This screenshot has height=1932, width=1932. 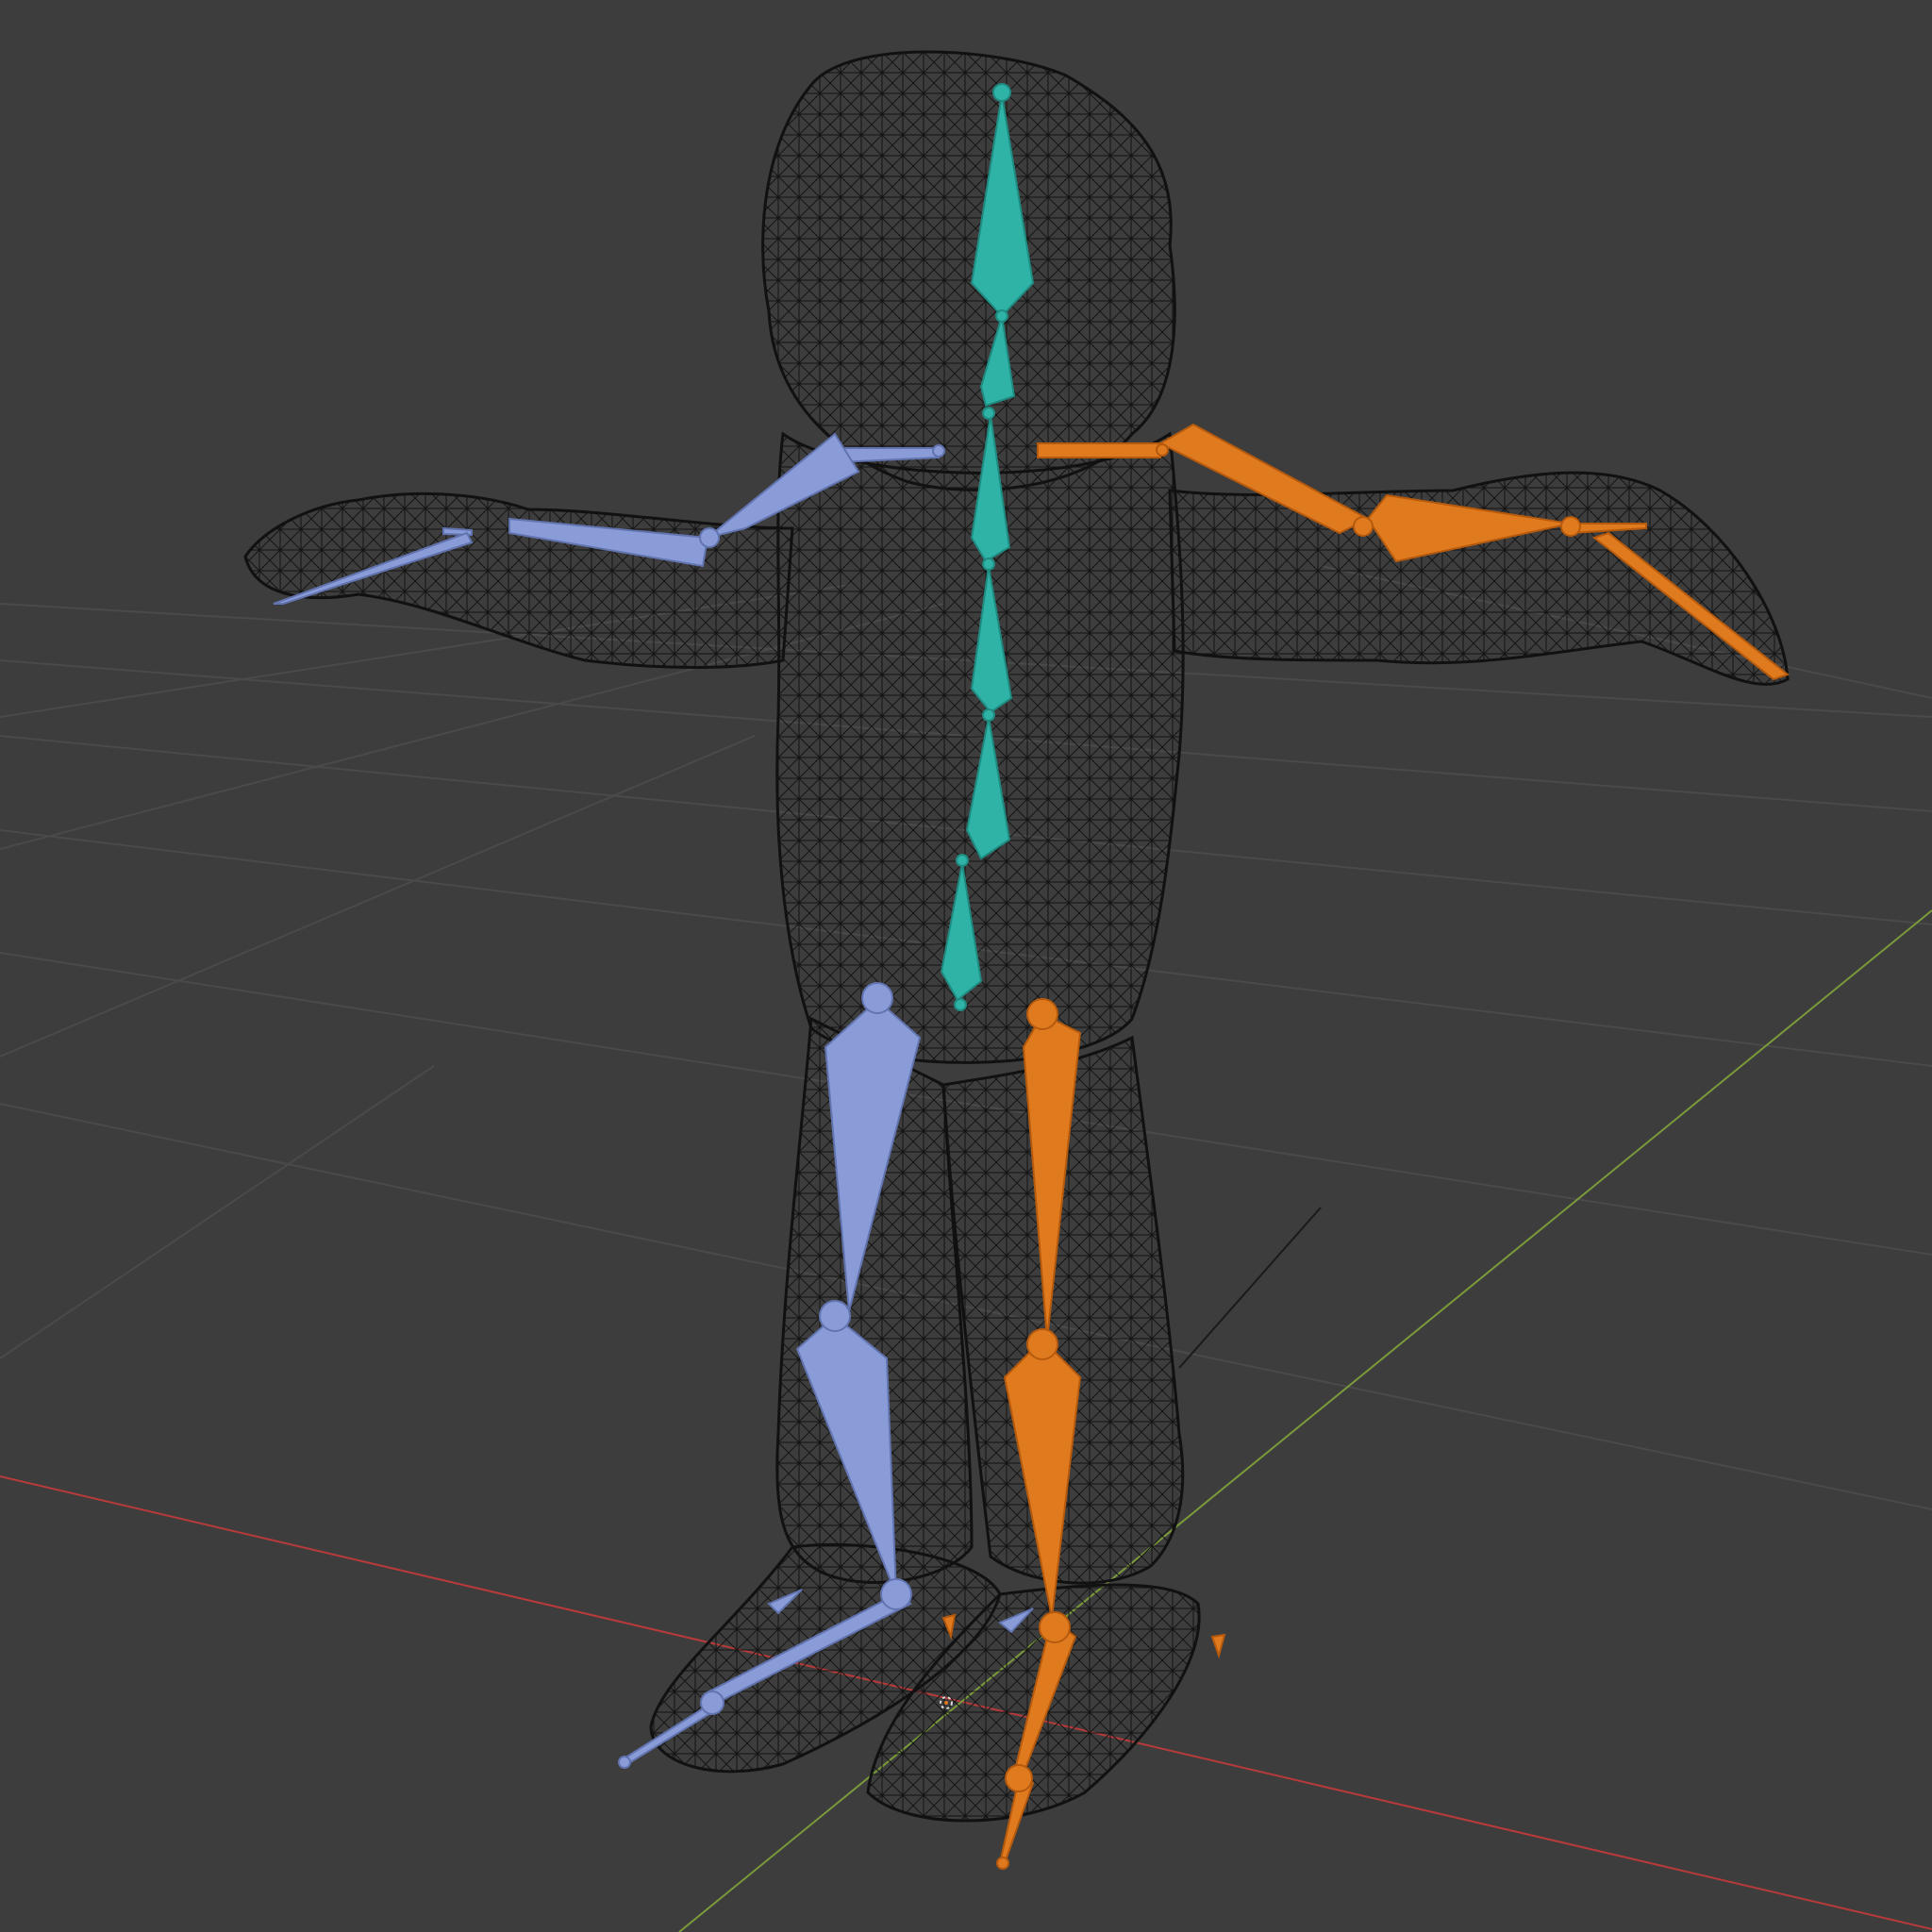 What do you see at coordinates (1363, 526) in the screenshot?
I see `joint-elbow-r` at bounding box center [1363, 526].